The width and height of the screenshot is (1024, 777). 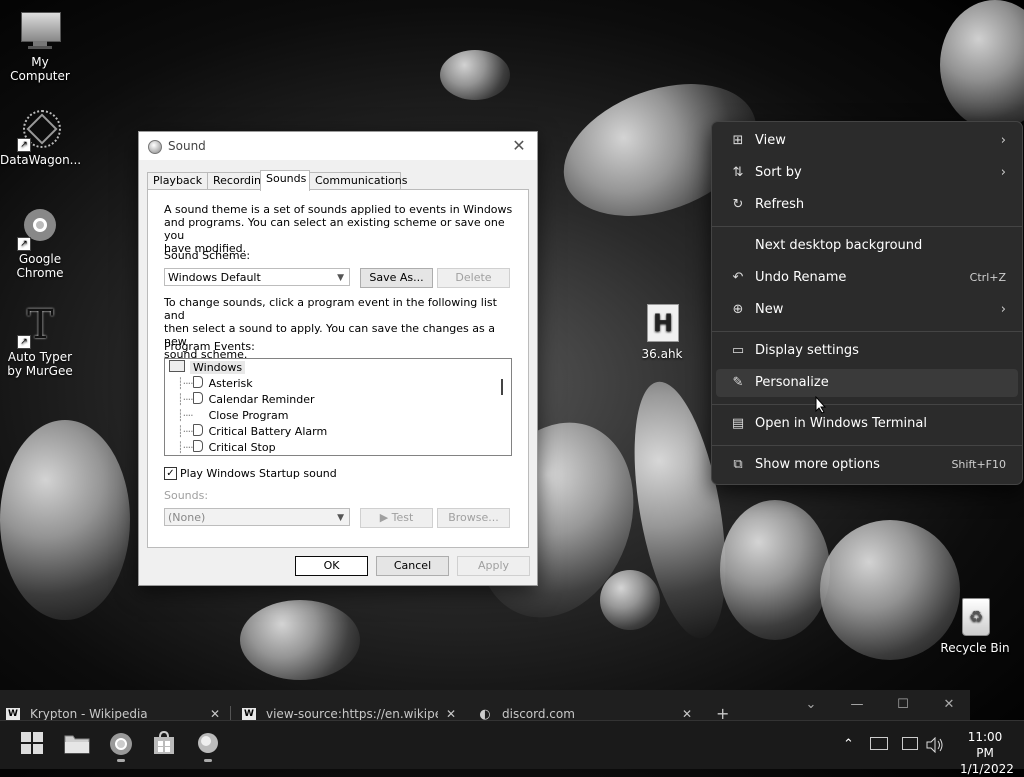 What do you see at coordinates (89, 713) in the screenshot?
I see `browser-tab-label: Krypton - Wikipedia` at bounding box center [89, 713].